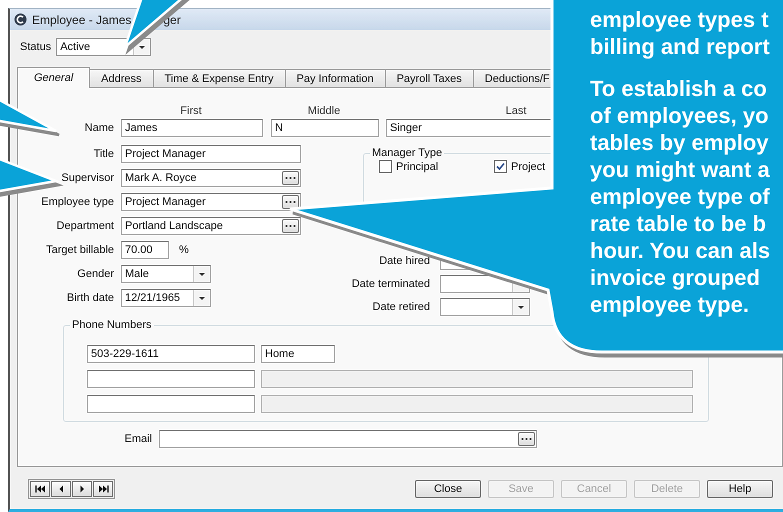 The image size is (783, 512). I want to click on field-label: Name, so click(99, 128).